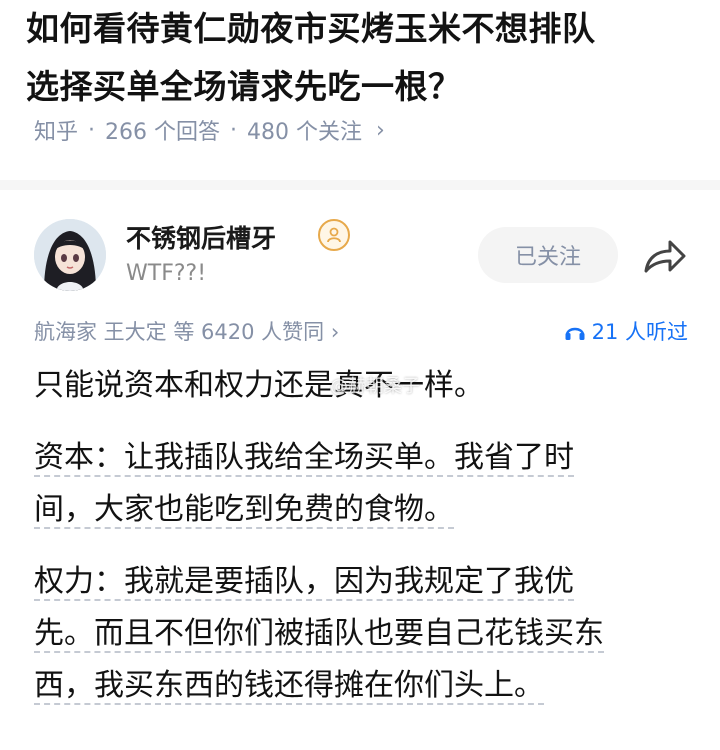 This screenshot has height=750, width=720. Describe the element at coordinates (56, 132) in the screenshot. I see `source-label: 知乎` at that location.